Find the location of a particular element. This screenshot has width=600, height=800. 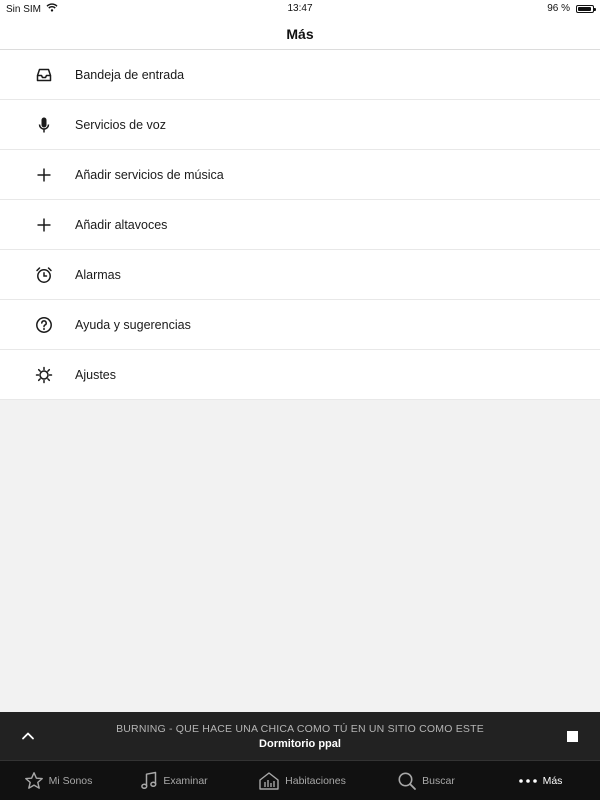

menu-item-label: Ayuda y sugerencias is located at coordinates (133, 324).